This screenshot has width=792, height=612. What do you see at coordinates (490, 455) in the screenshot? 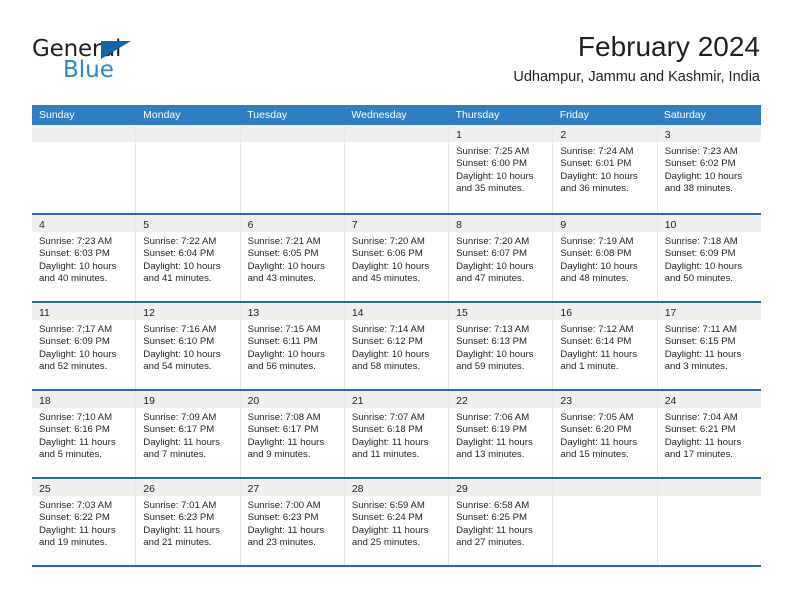
I see `day-detail-line: and 13 minutes.` at bounding box center [490, 455].